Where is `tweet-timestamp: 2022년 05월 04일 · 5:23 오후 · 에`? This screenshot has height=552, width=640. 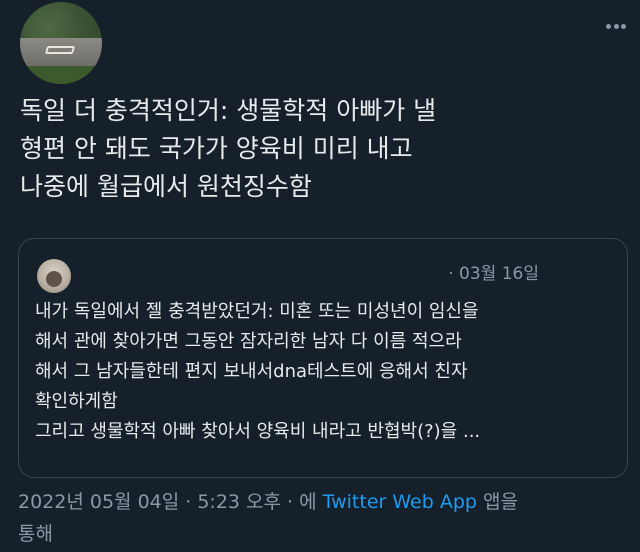 tweet-timestamp: 2022년 05월 04일 · 5:23 오후 · 에 is located at coordinates (170, 502).